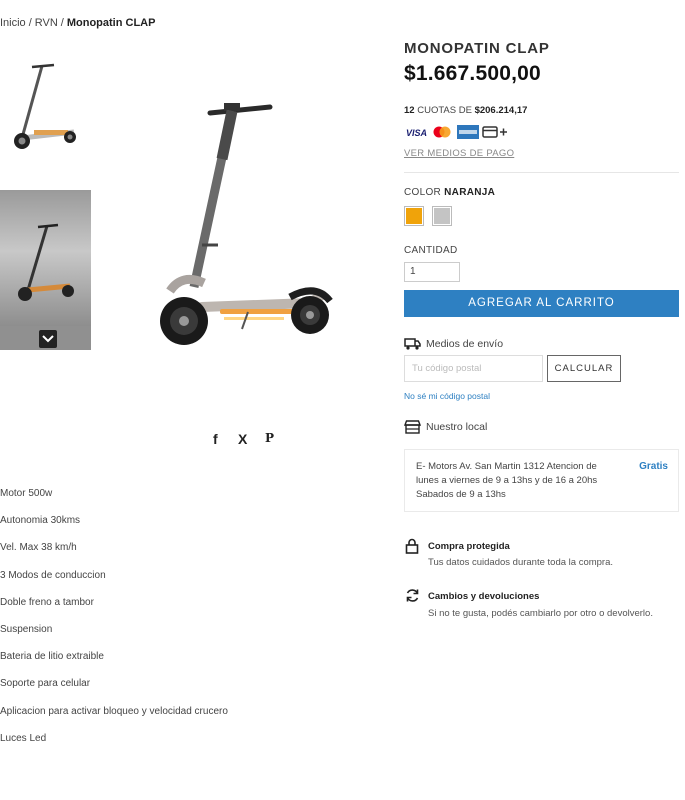 Image resolution: width=685 pixels, height=800 pixels. I want to click on feature-item: Soporte para celular, so click(45, 684).